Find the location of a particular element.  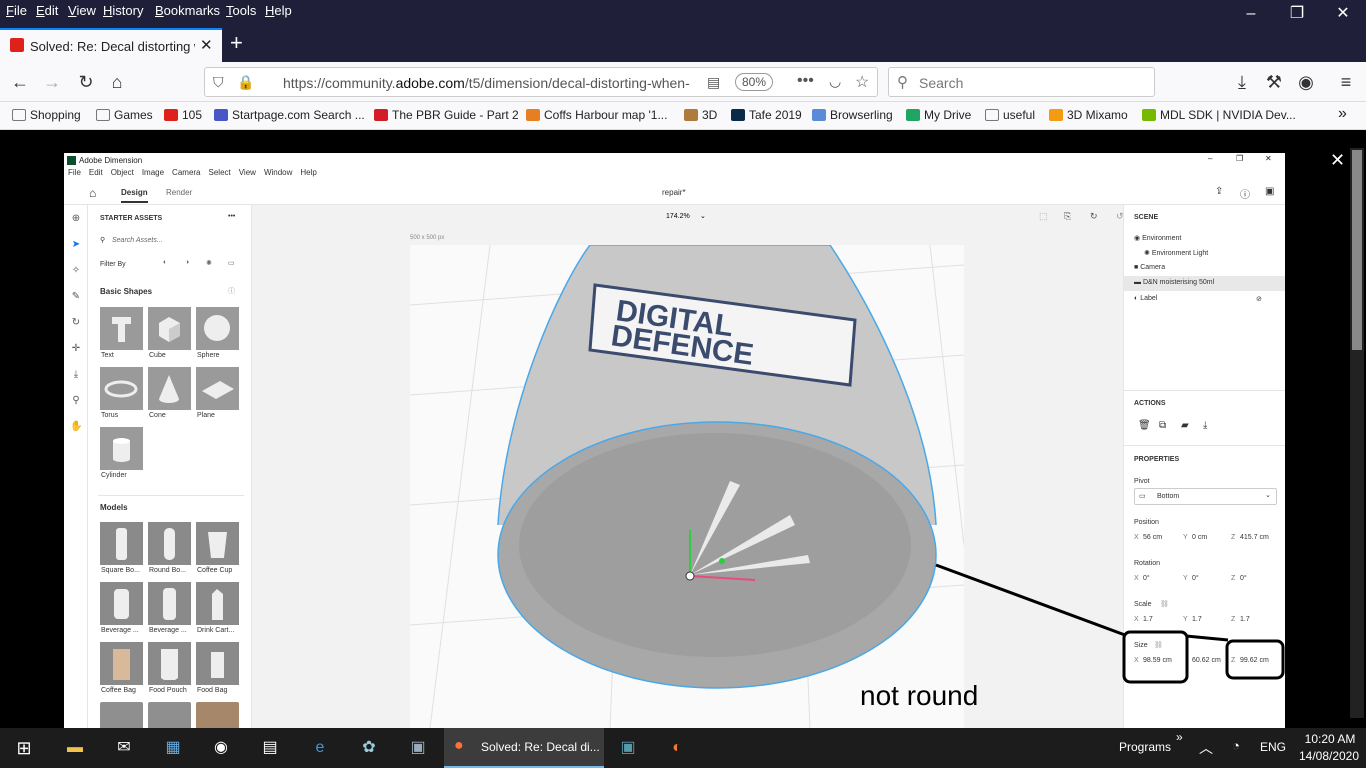

mail-icon: ✉ is located at coordinates (124, 748).